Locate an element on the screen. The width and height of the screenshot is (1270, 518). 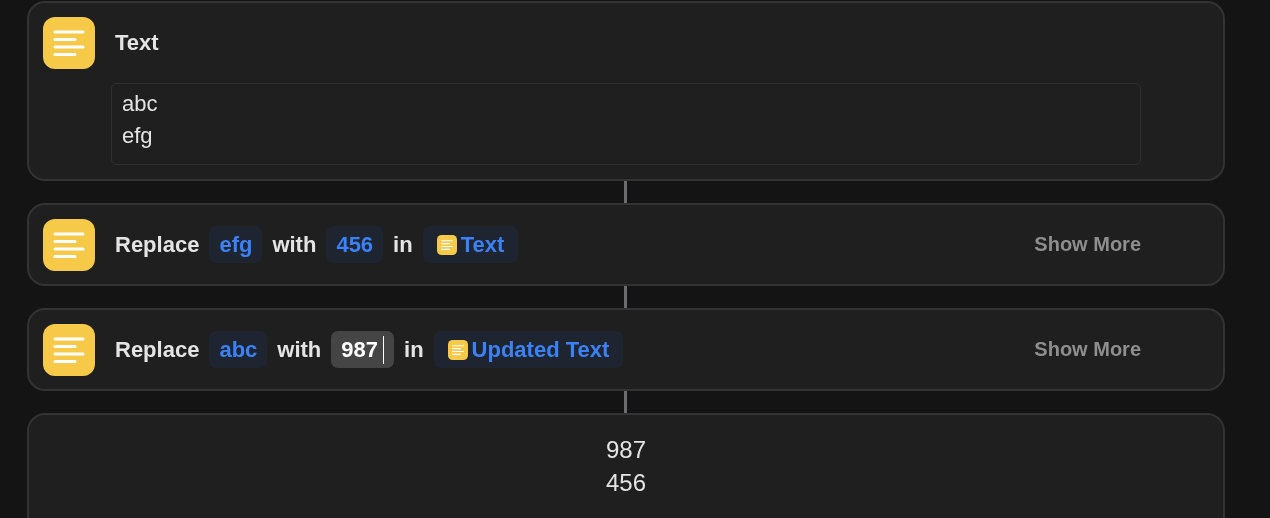
parameter-token: 987 is located at coordinates (363, 349).